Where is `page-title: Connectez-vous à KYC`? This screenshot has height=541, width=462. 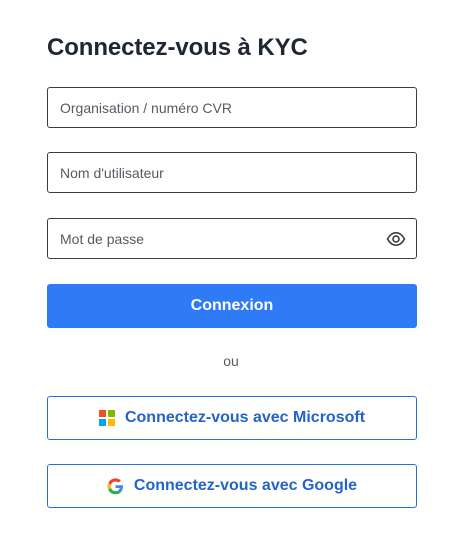
page-title: Connectez-vous à KYC is located at coordinates (177, 47).